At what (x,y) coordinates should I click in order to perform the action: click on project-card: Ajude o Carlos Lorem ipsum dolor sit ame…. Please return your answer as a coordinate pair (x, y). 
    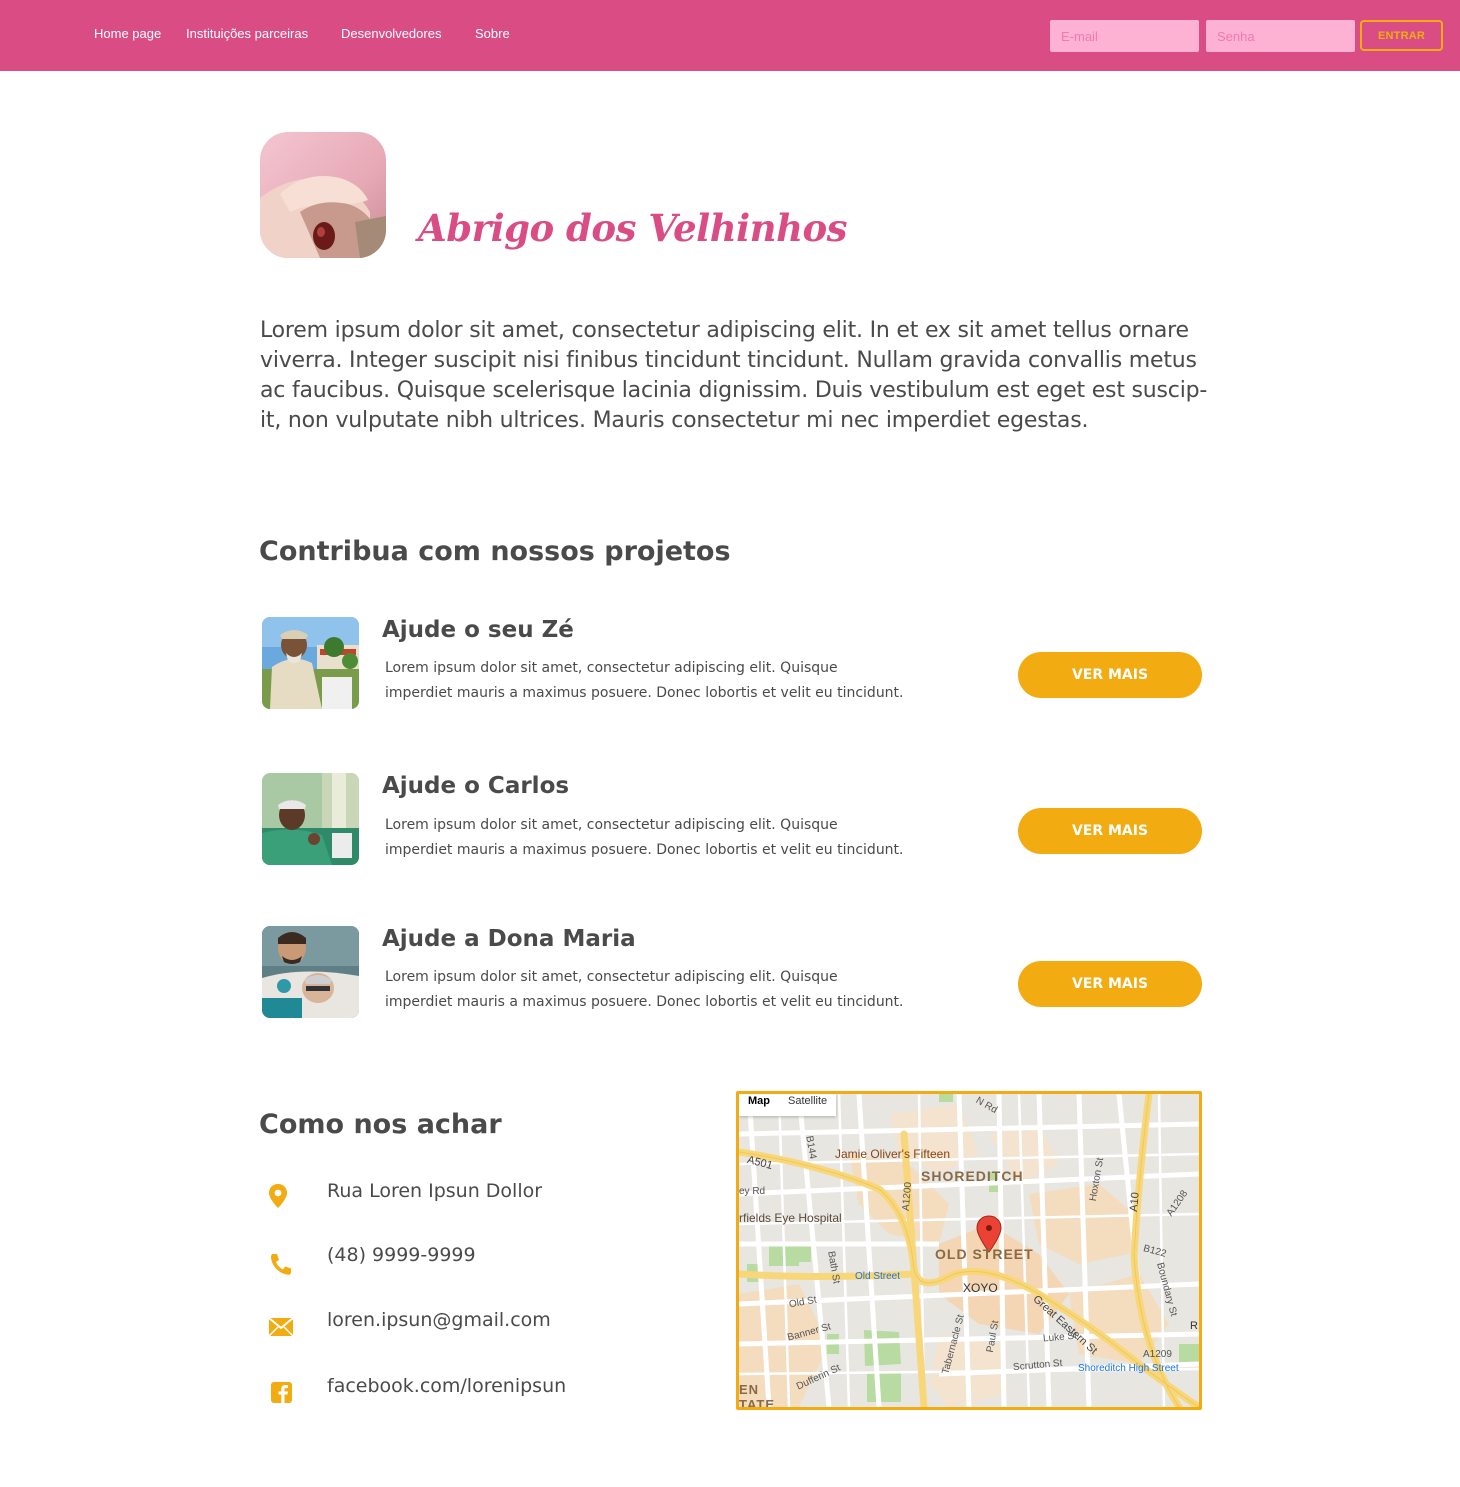
    Looking at the image, I should click on (731, 823).